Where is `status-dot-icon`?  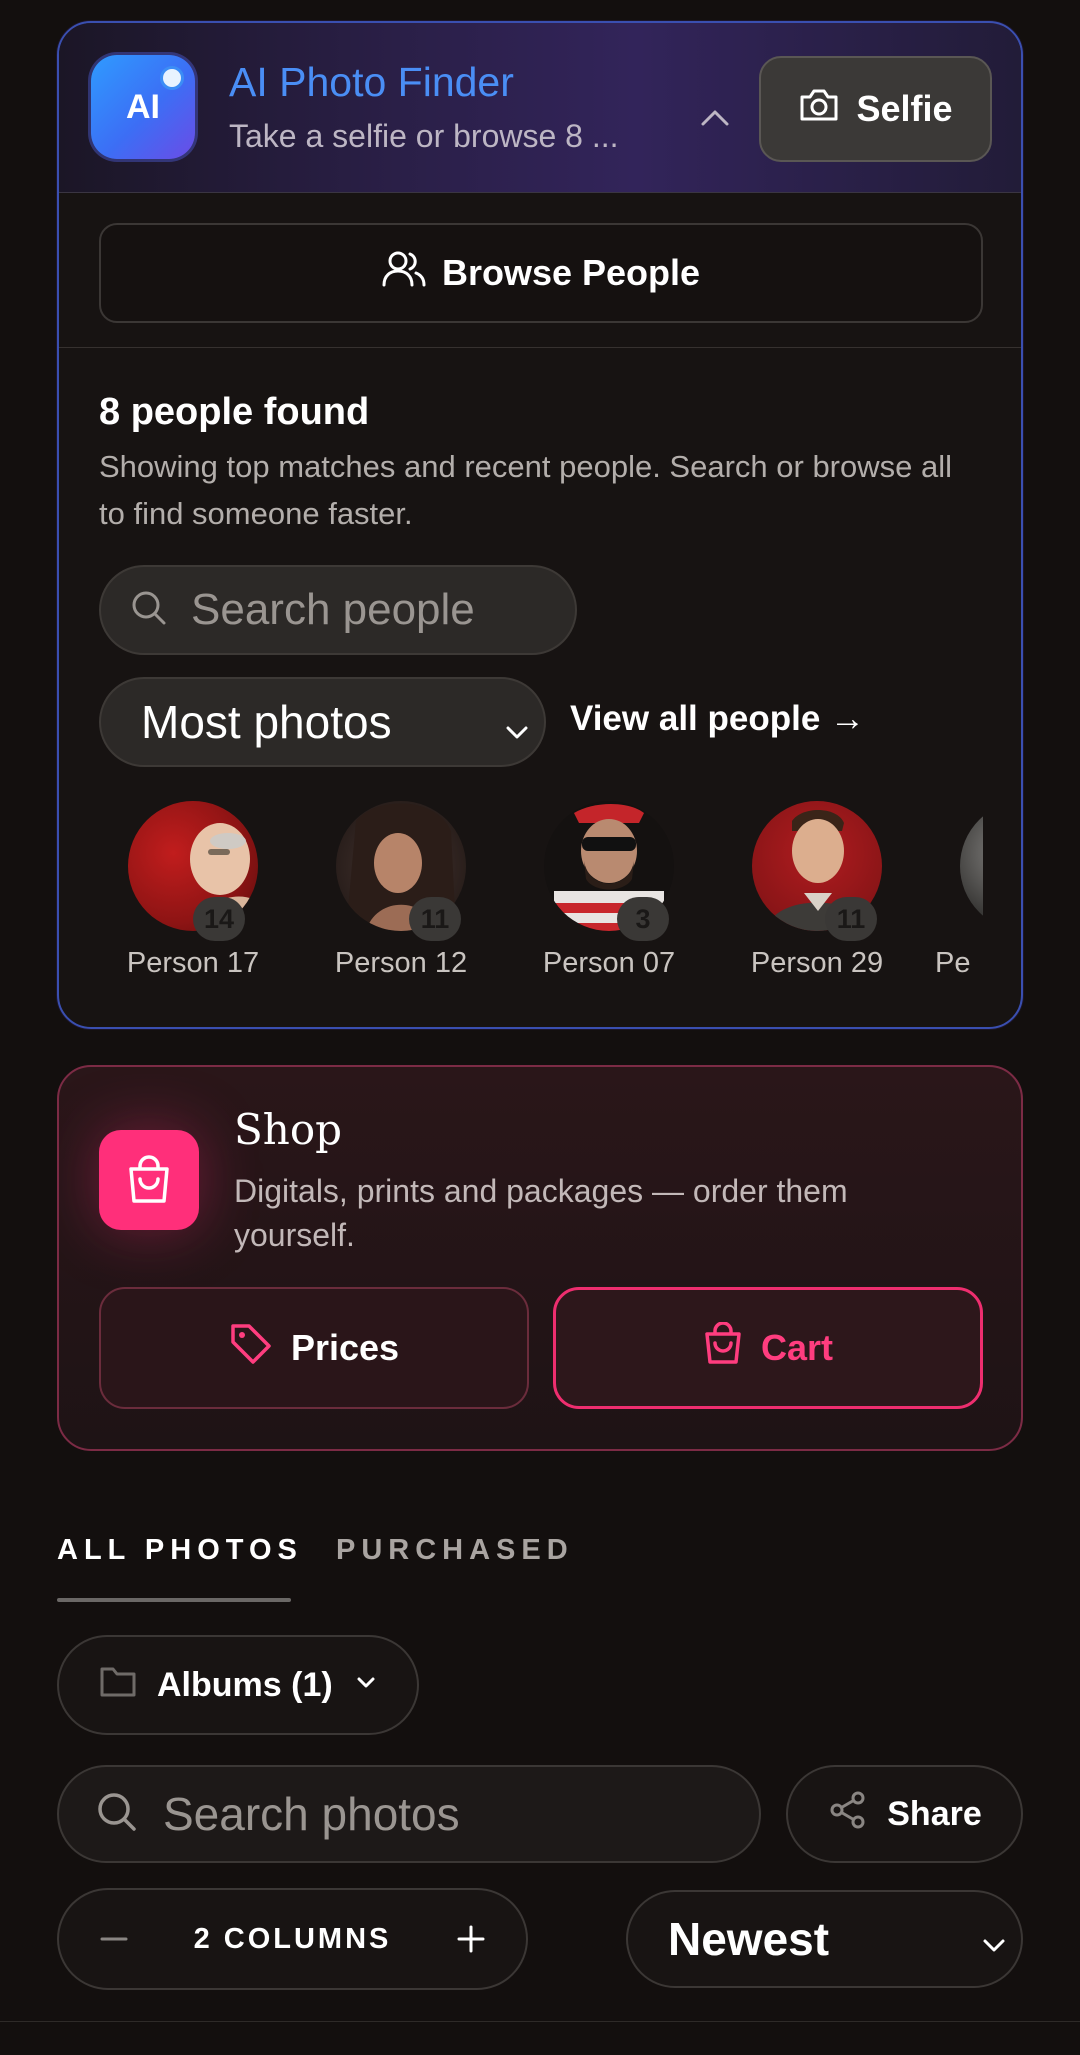 status-dot-icon is located at coordinates (172, 78).